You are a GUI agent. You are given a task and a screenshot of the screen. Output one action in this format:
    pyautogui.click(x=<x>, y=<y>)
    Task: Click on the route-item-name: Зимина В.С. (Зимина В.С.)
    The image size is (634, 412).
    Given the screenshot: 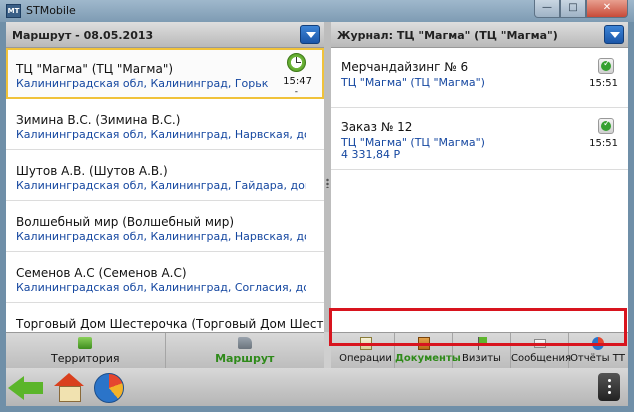 What is the action you would take?
    pyautogui.click(x=98, y=120)
    